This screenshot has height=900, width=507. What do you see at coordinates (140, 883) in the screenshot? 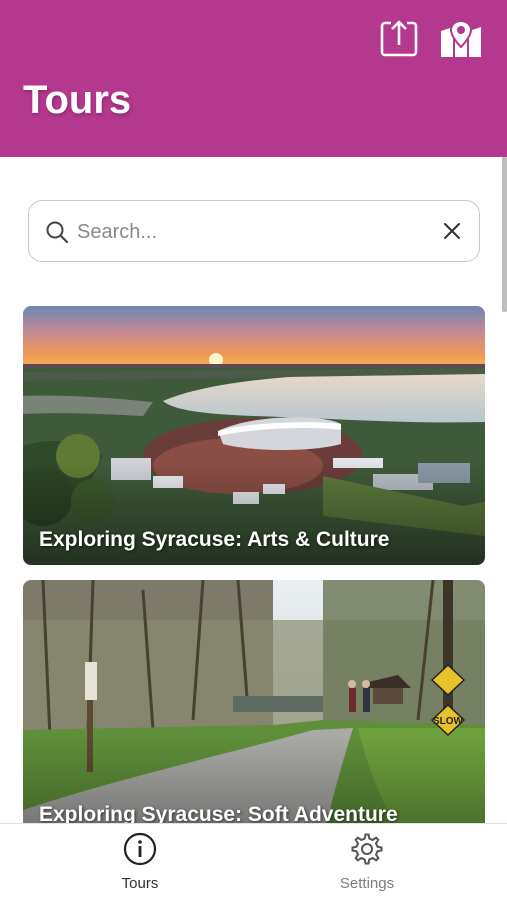
I see `tab-tours-label: Tours` at bounding box center [140, 883].